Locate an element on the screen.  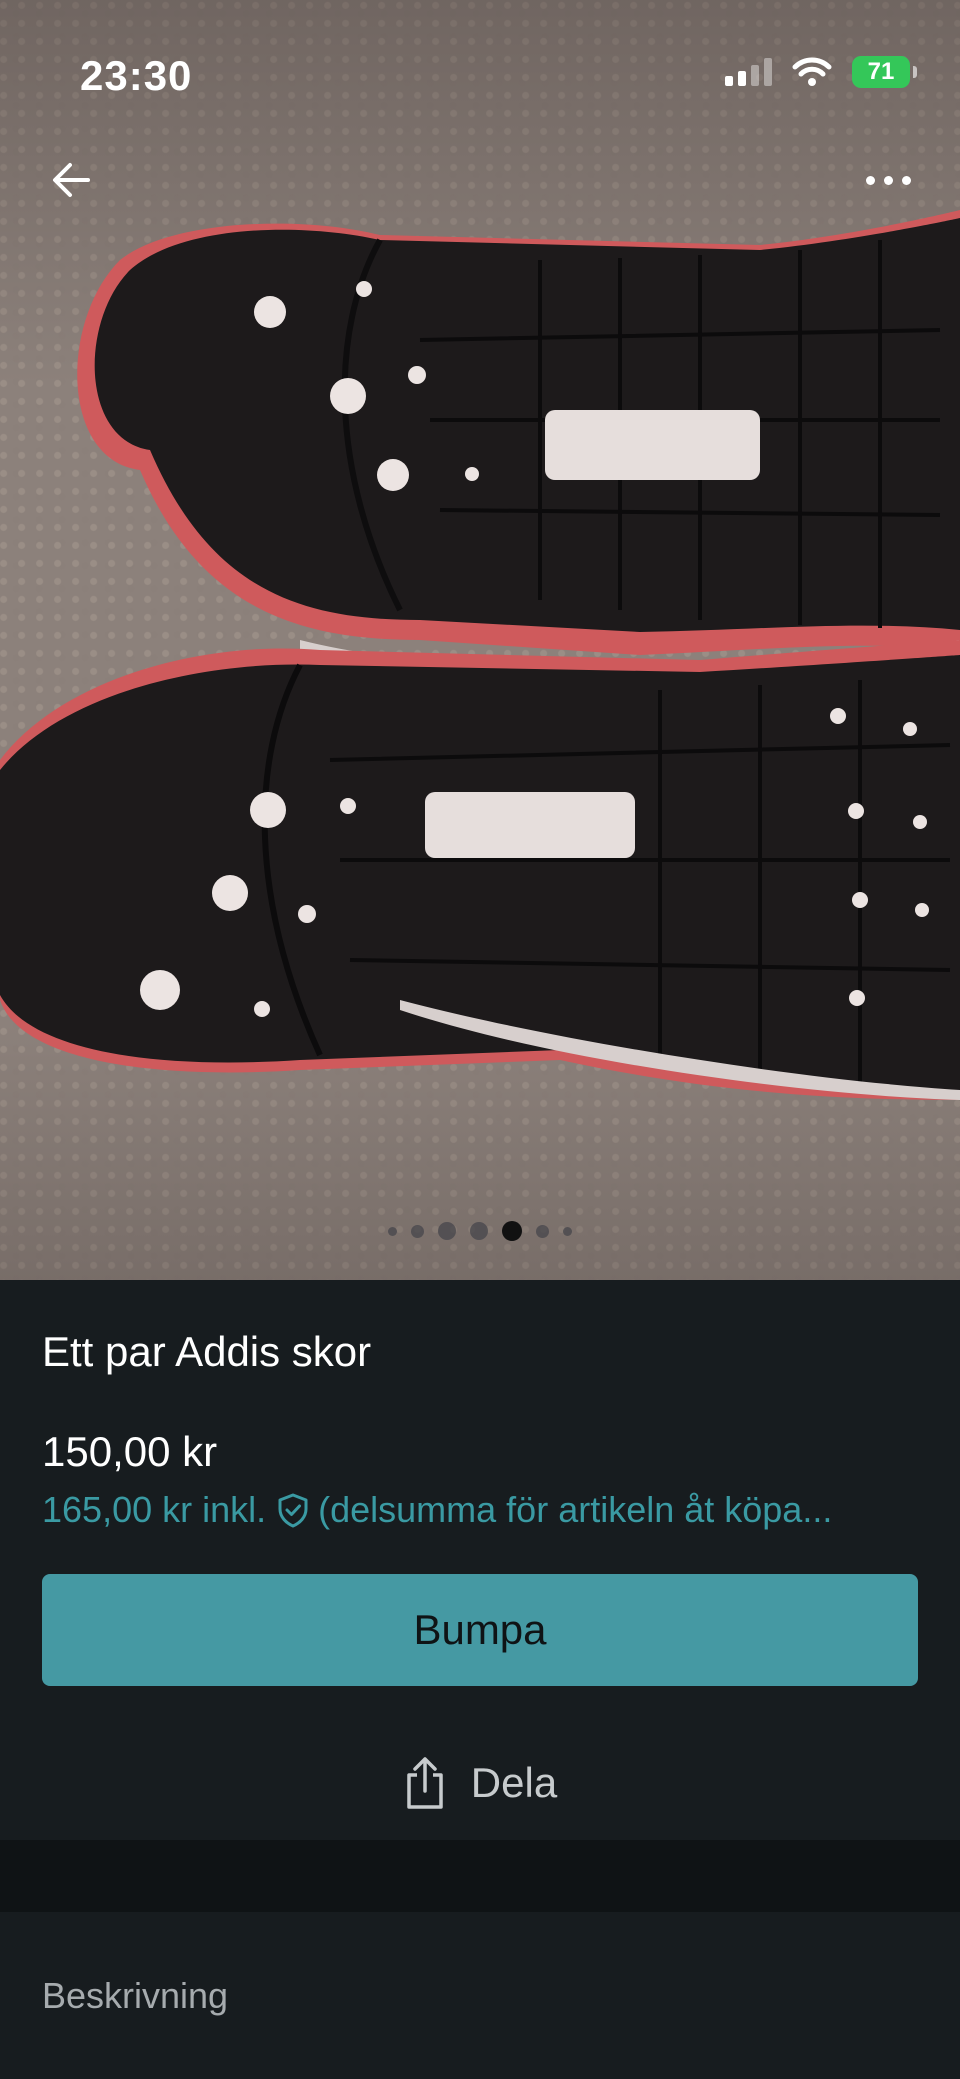
status-indicators: 71 is located at coordinates (821, 72).